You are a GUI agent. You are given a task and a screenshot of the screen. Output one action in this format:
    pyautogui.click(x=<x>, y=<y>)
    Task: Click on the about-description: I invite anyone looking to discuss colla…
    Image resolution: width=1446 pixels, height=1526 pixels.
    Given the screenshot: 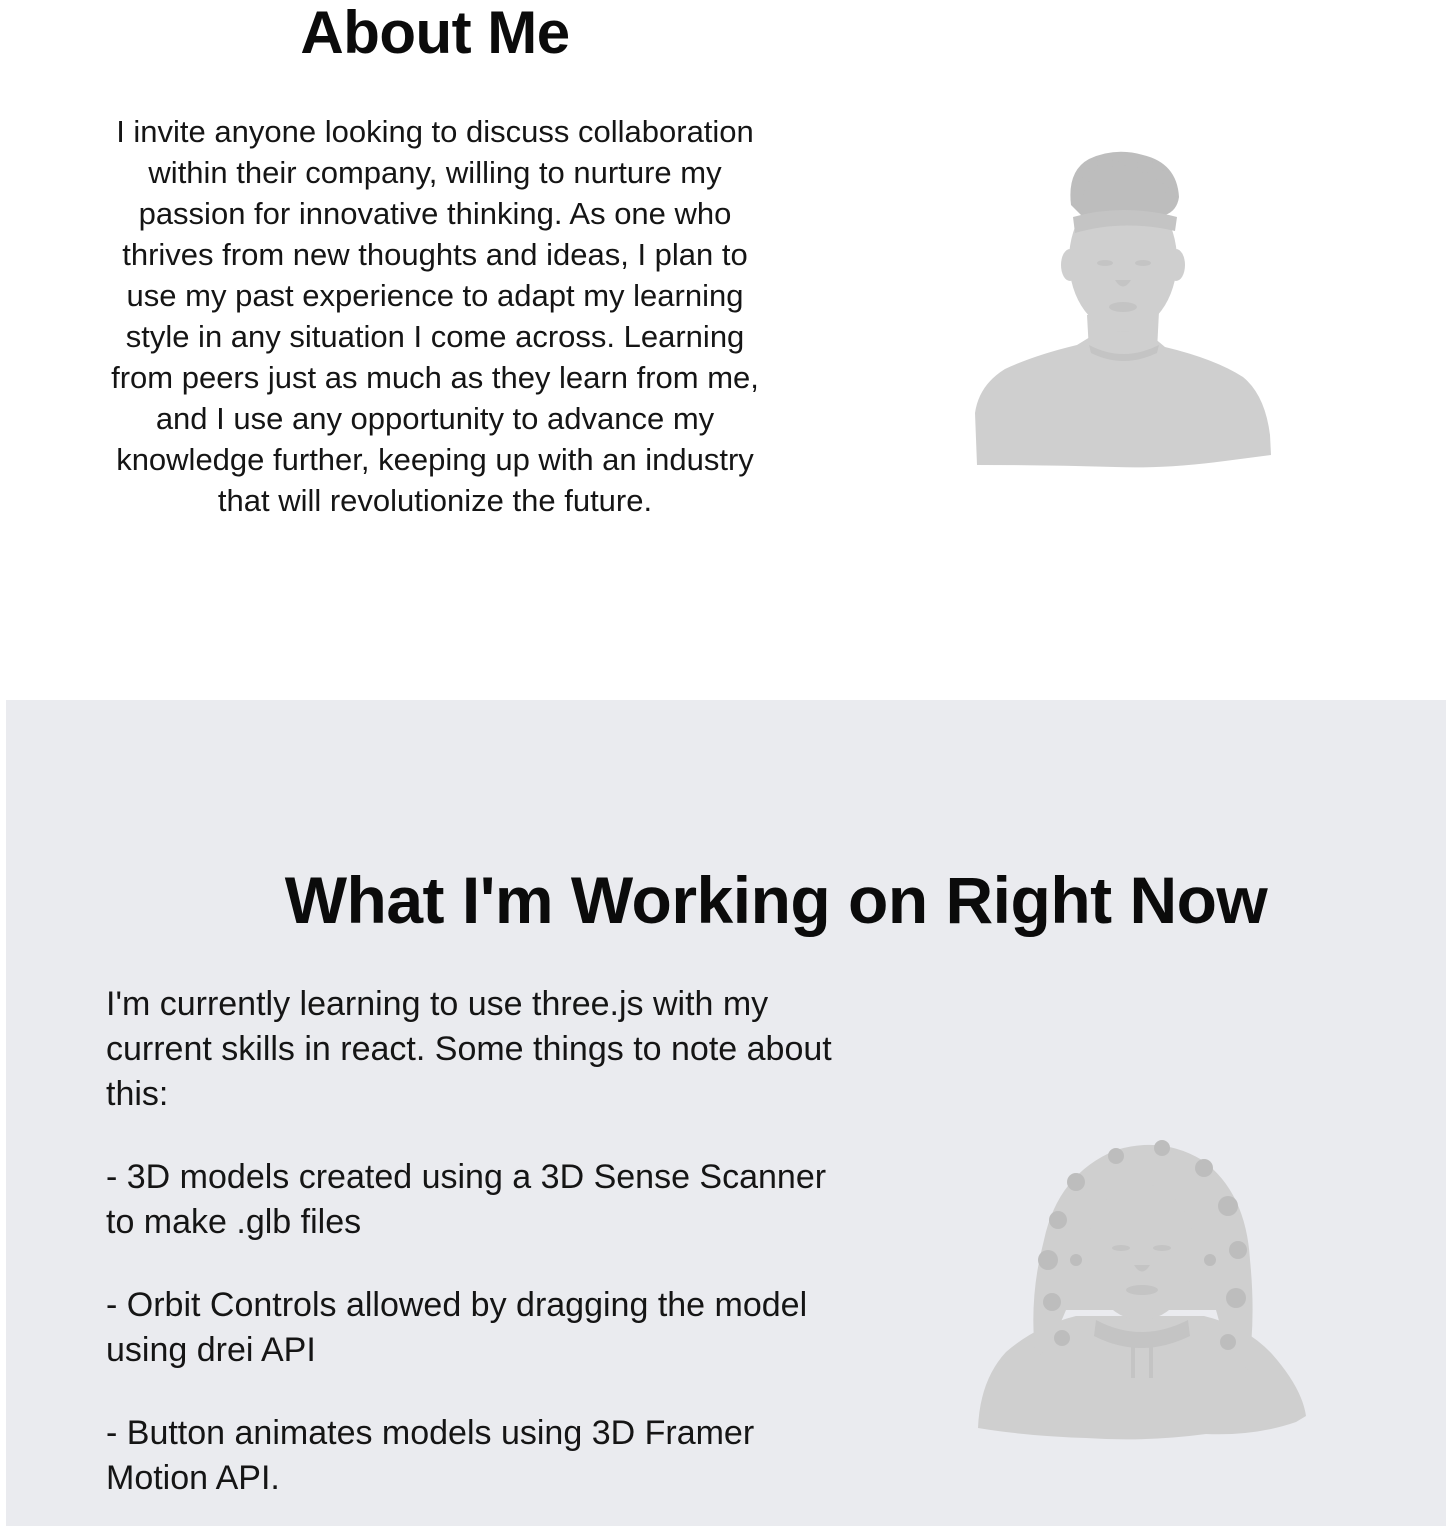 What is the action you would take?
    pyautogui.click(x=435, y=316)
    